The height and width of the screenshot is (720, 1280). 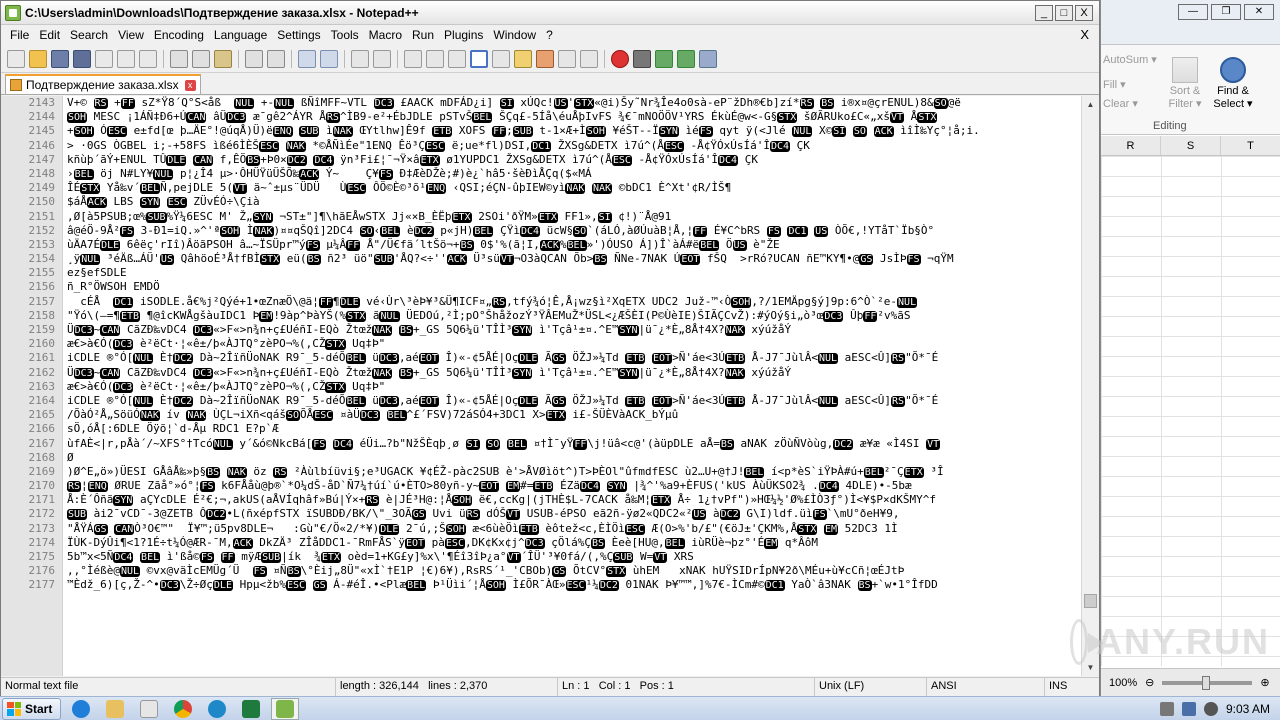 What do you see at coordinates (276, 58) in the screenshot?
I see `redo-icon` at bounding box center [276, 58].